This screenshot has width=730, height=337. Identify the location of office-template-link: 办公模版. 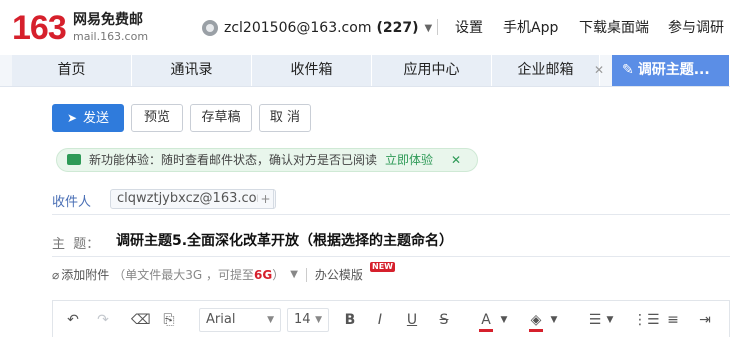
(339, 274).